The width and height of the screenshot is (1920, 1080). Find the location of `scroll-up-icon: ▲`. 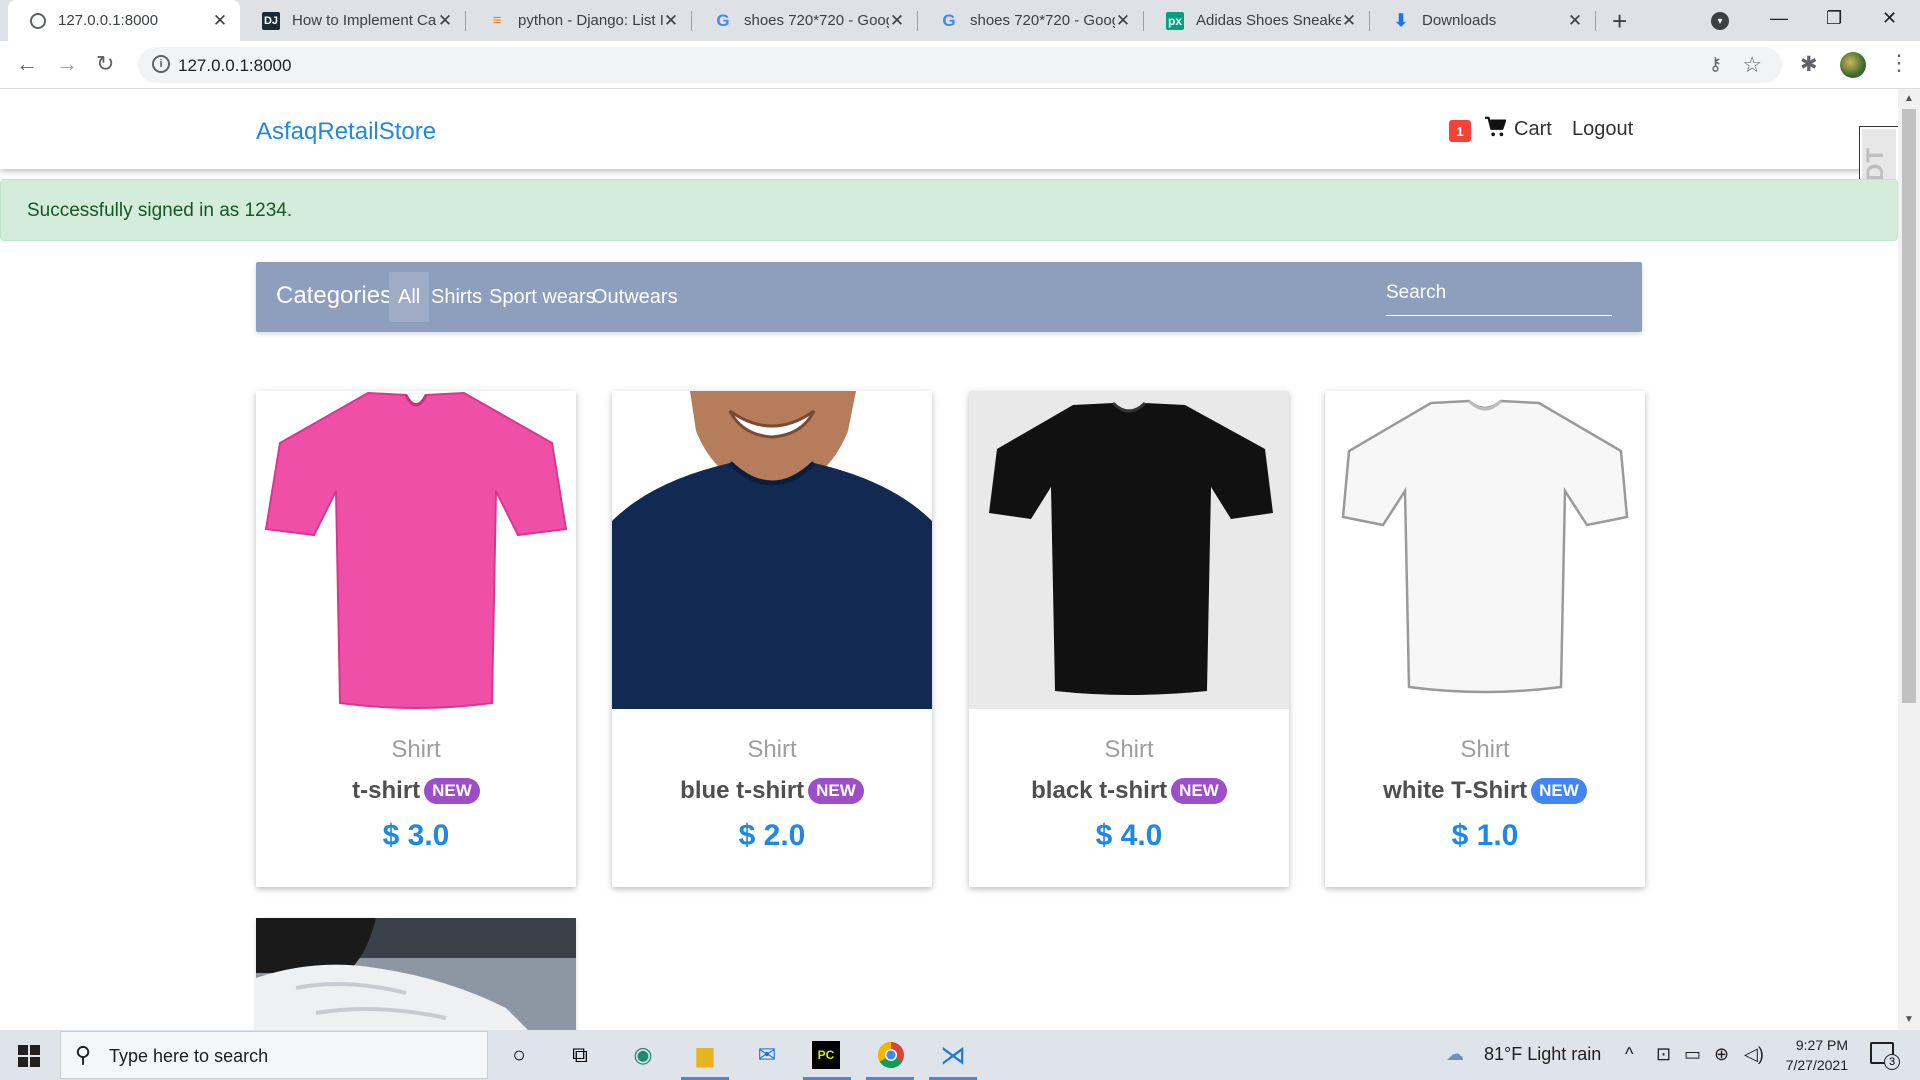

scroll-up-icon: ▲ is located at coordinates (1909, 98).